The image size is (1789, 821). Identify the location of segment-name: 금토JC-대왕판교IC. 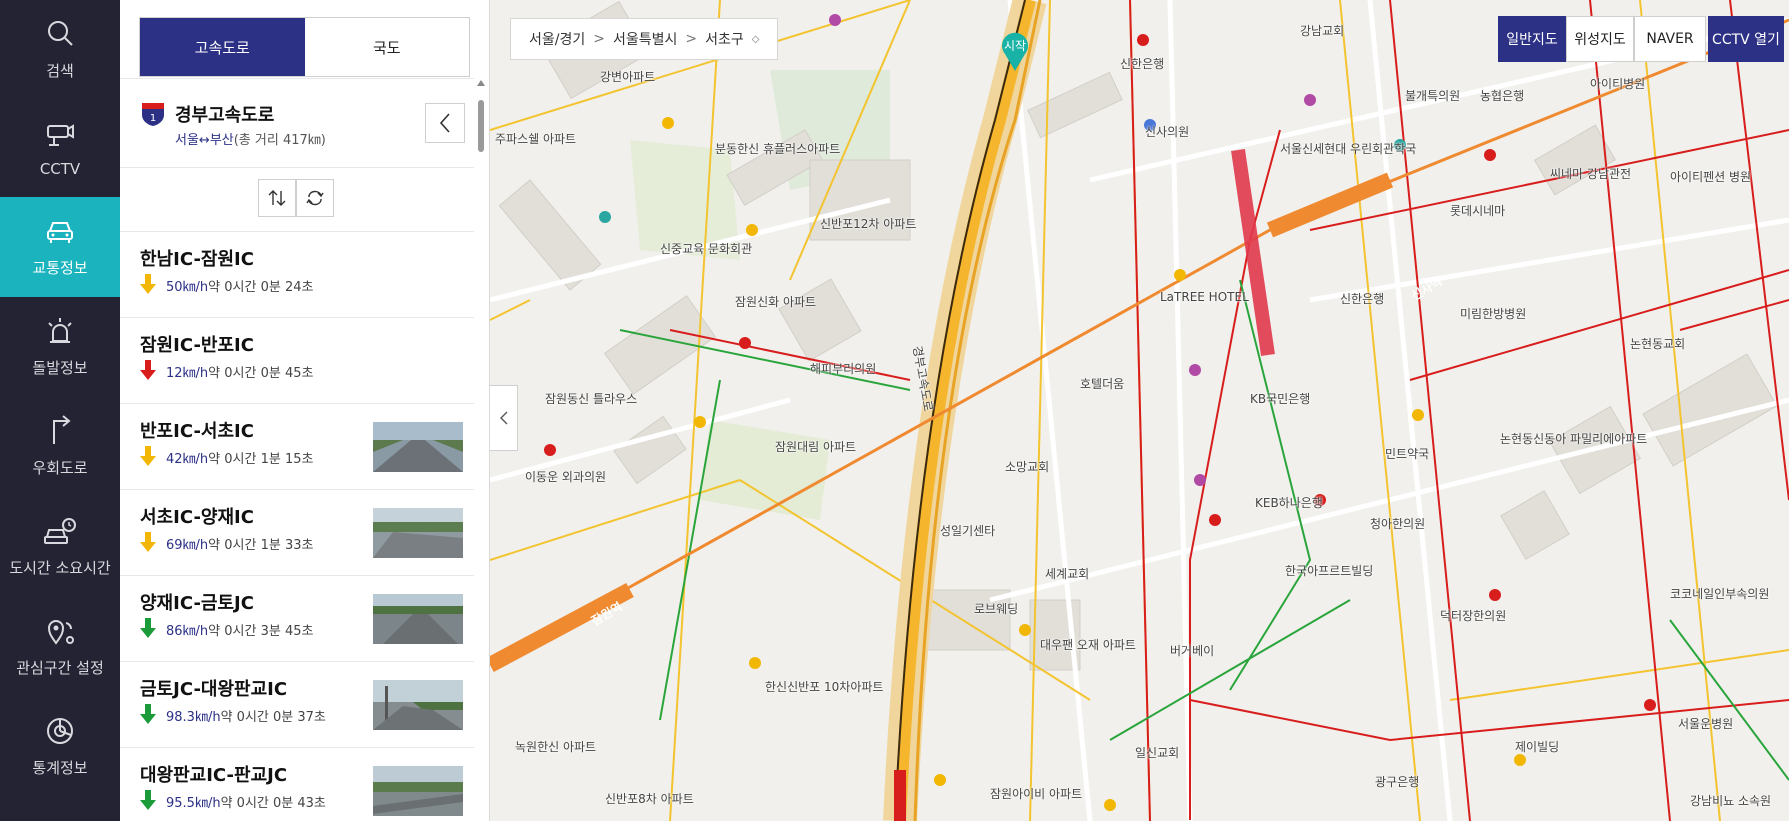
(214, 689).